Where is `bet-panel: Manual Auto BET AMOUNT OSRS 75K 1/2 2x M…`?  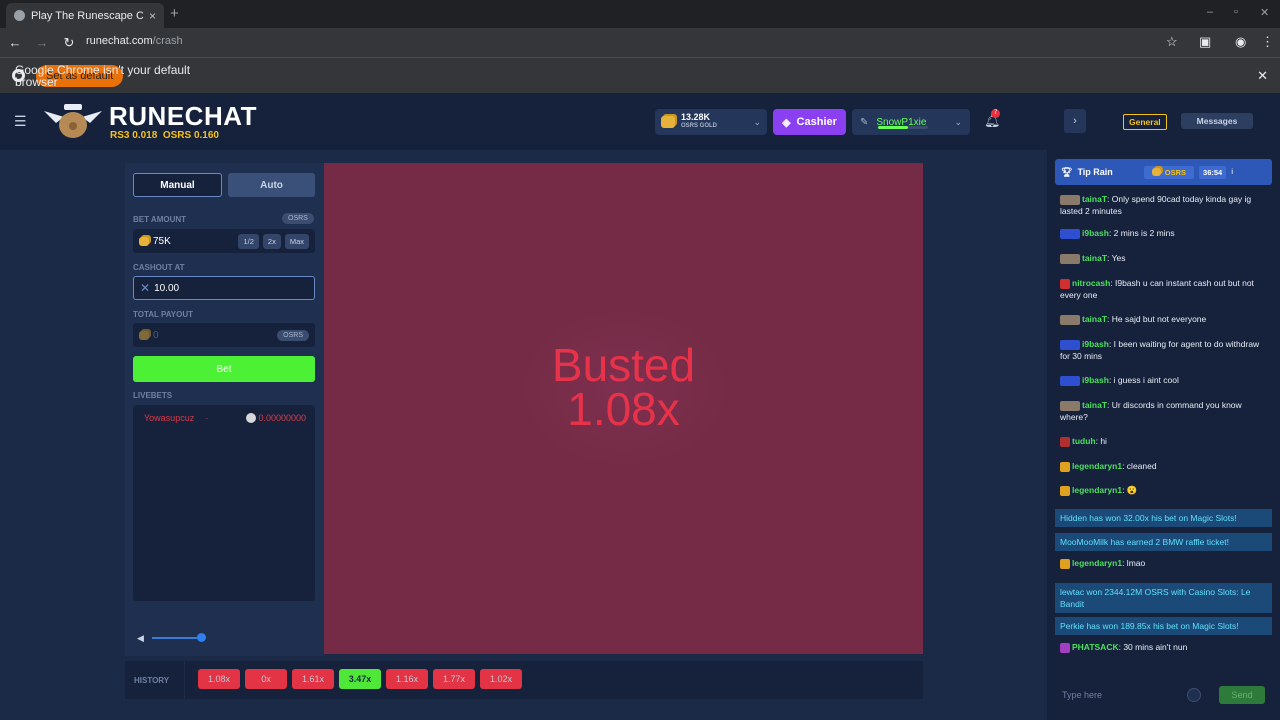
bet-panel: Manual Auto BET AMOUNT OSRS 75K 1/2 2x M… is located at coordinates (224, 409).